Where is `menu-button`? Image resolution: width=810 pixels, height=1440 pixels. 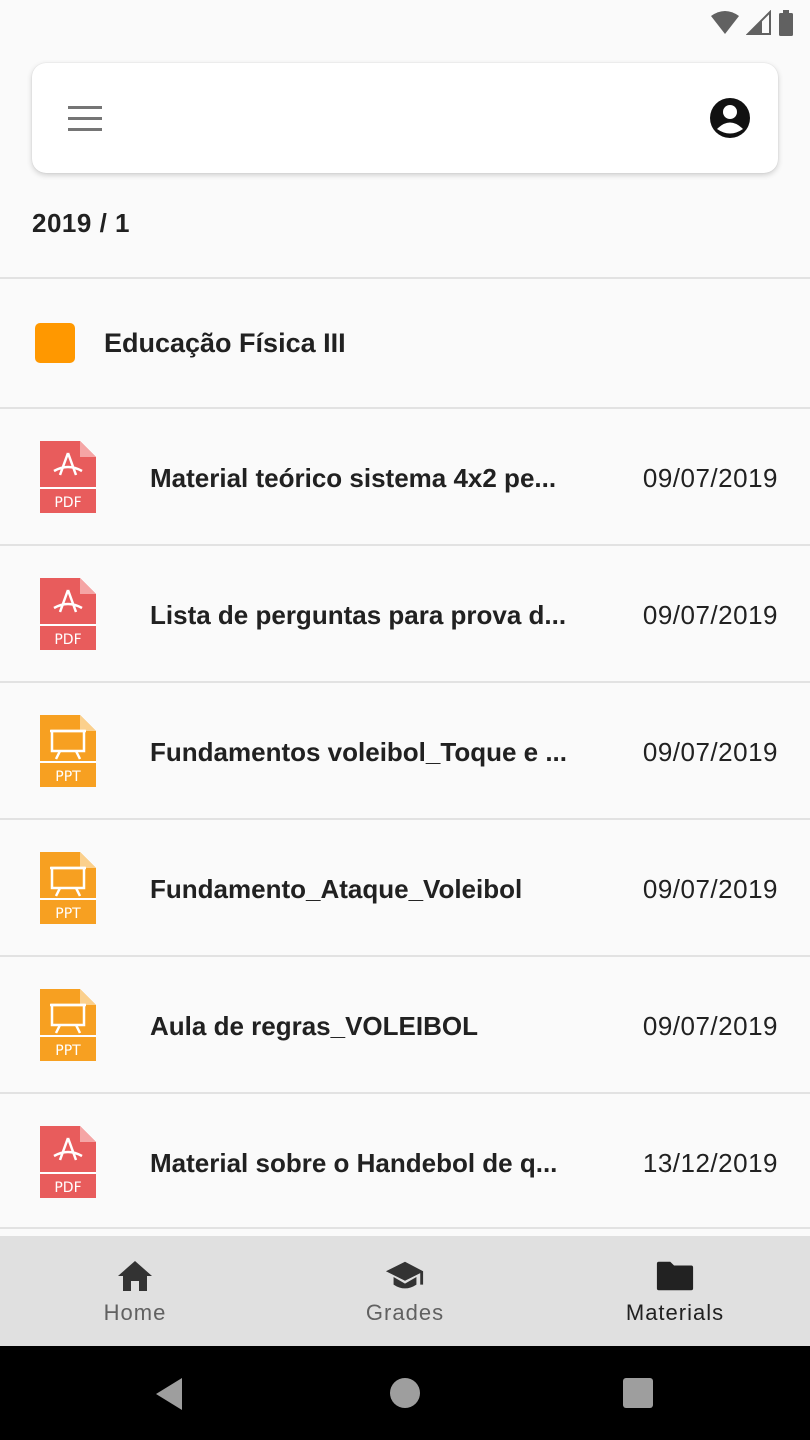 menu-button is located at coordinates (85, 118).